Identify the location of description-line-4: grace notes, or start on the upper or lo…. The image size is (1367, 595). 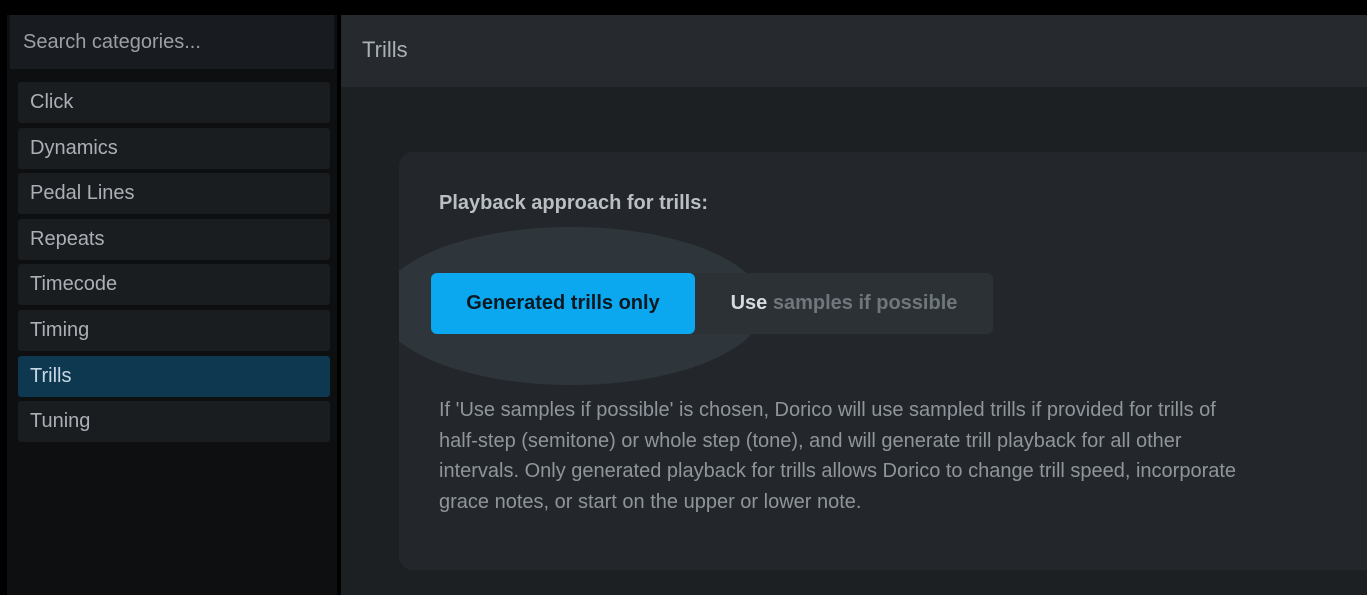
(650, 501).